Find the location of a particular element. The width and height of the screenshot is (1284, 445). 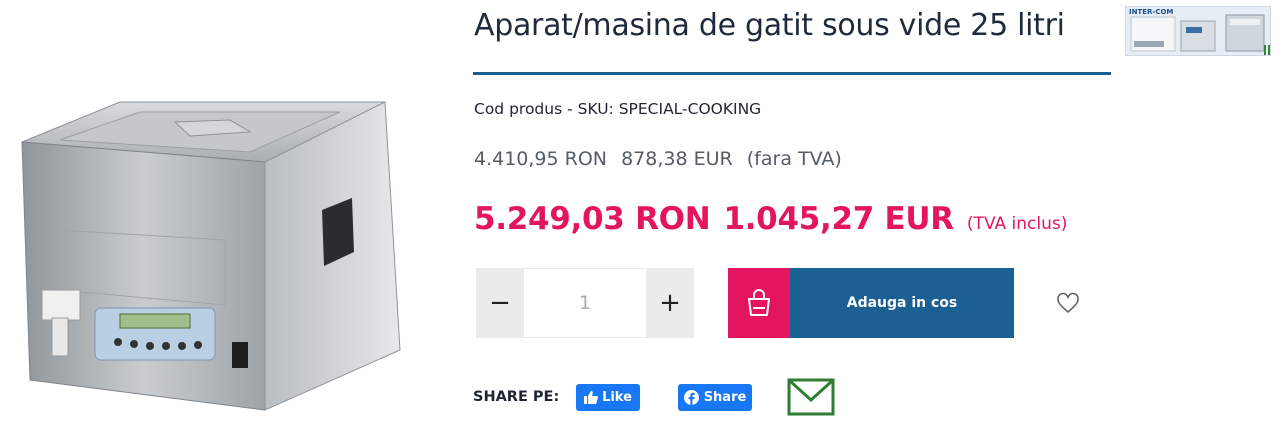

heart-icon is located at coordinates (1068, 303).